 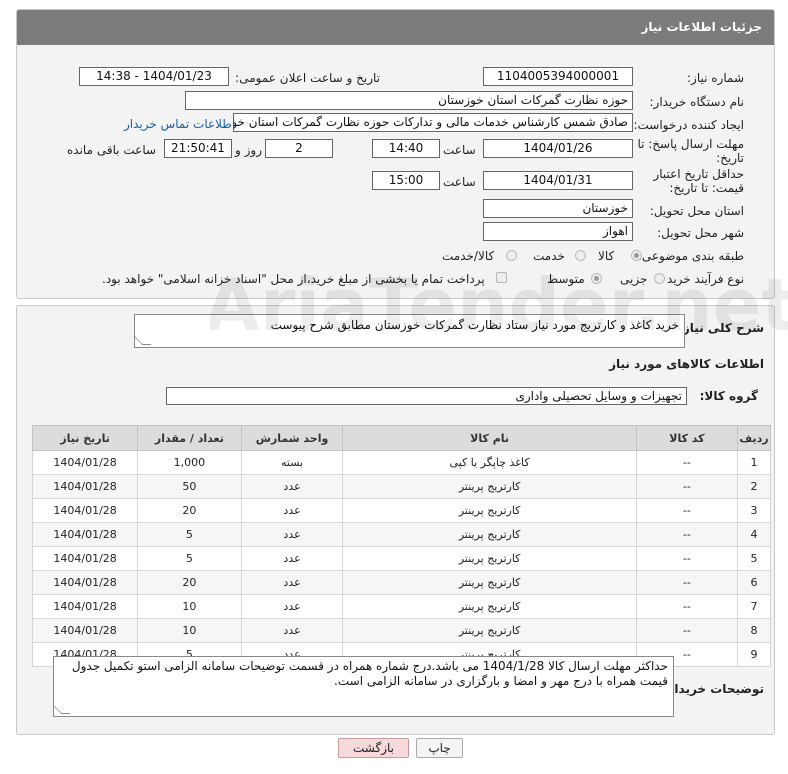 I want to click on cell-row-number: 2, so click(x=754, y=486).